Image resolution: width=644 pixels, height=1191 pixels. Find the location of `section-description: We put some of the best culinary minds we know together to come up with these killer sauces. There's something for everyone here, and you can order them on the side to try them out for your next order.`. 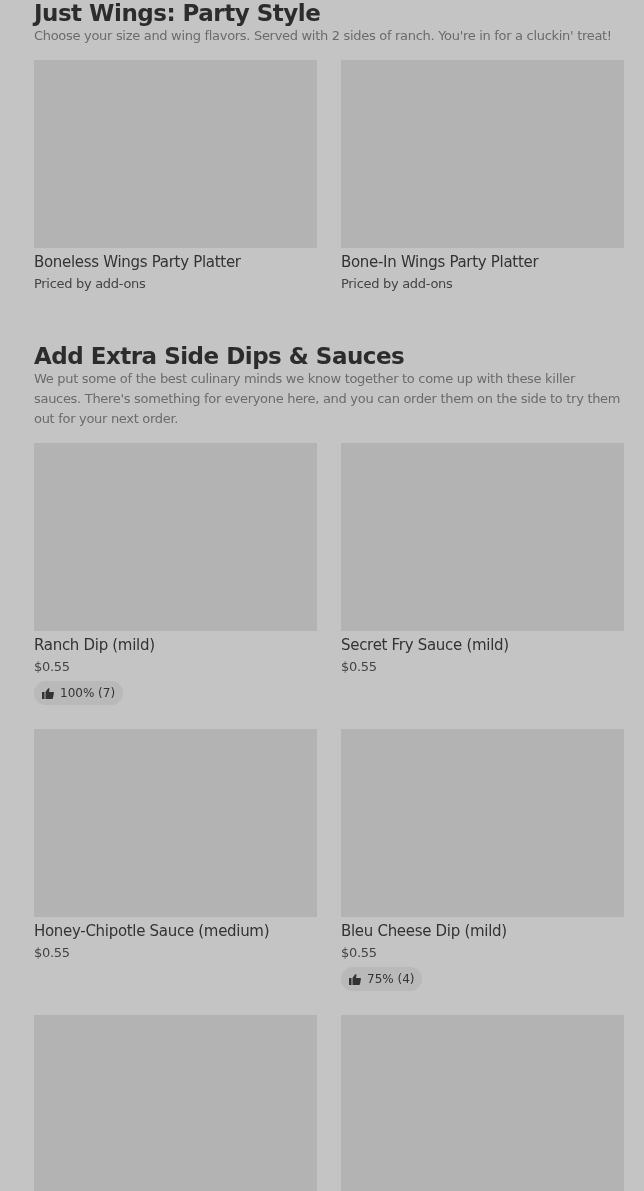

section-description: We put some of the best culinary minds we know together to come up with these killer sauces. There's something for everyone here, and you can order them on the side to try them out for your next order. is located at coordinates (328, 399).